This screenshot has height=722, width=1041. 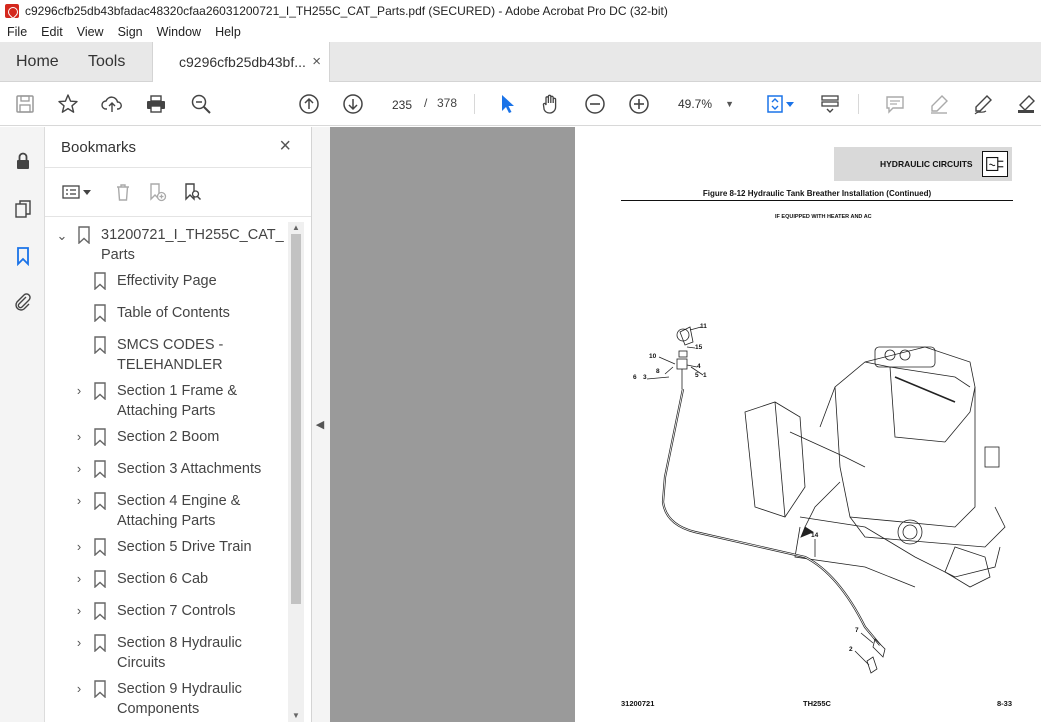 What do you see at coordinates (167, 401) in the screenshot?
I see `bookmark-section-1: › Section 1 Frame & Attaching Parts` at bounding box center [167, 401].